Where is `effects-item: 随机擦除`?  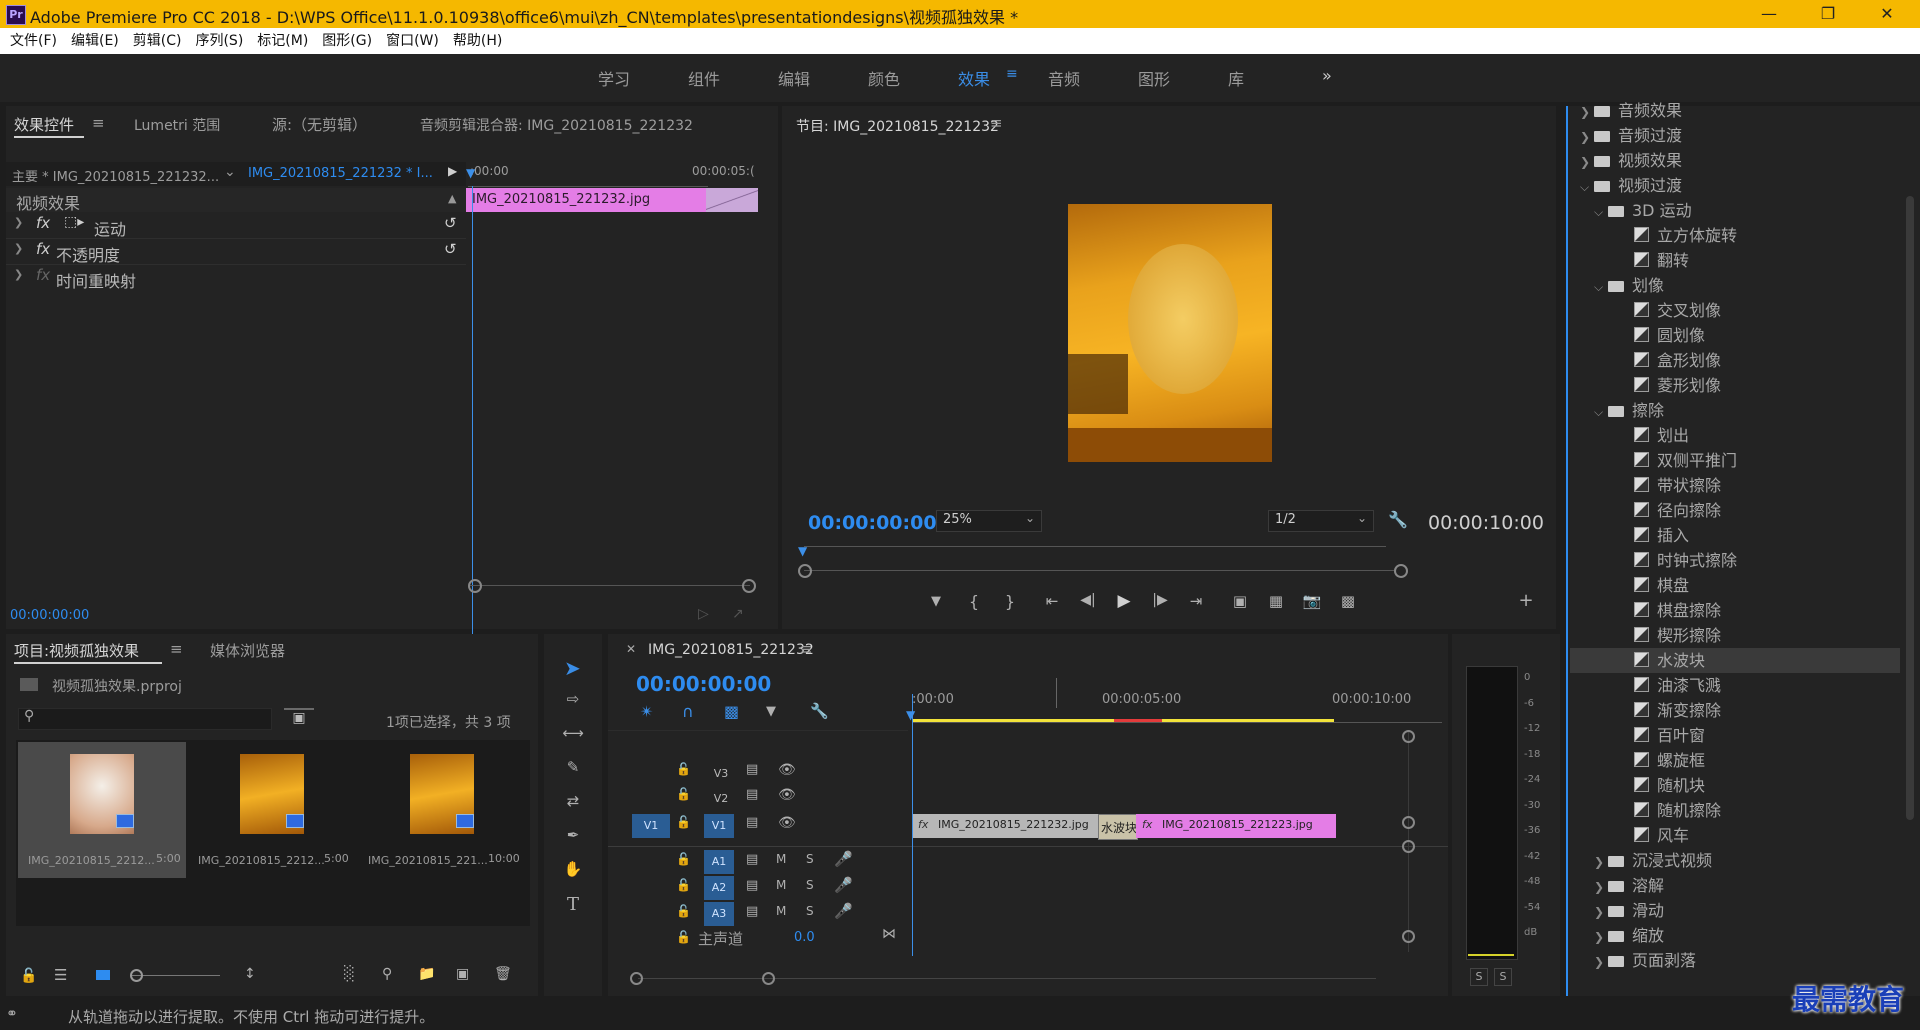
effects-item: 随机擦除 is located at coordinates (1740, 810).